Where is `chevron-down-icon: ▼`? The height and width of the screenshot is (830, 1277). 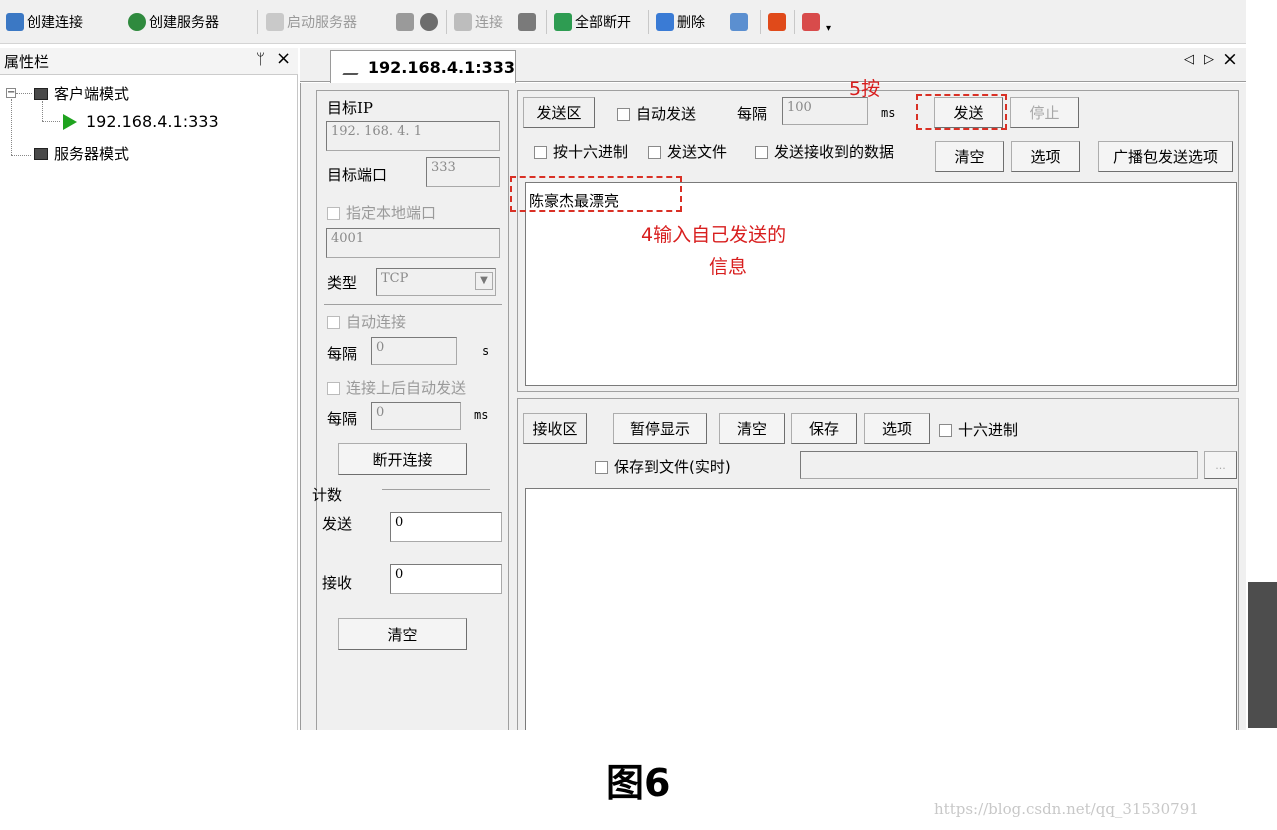
chevron-down-icon: ▼ is located at coordinates (484, 281).